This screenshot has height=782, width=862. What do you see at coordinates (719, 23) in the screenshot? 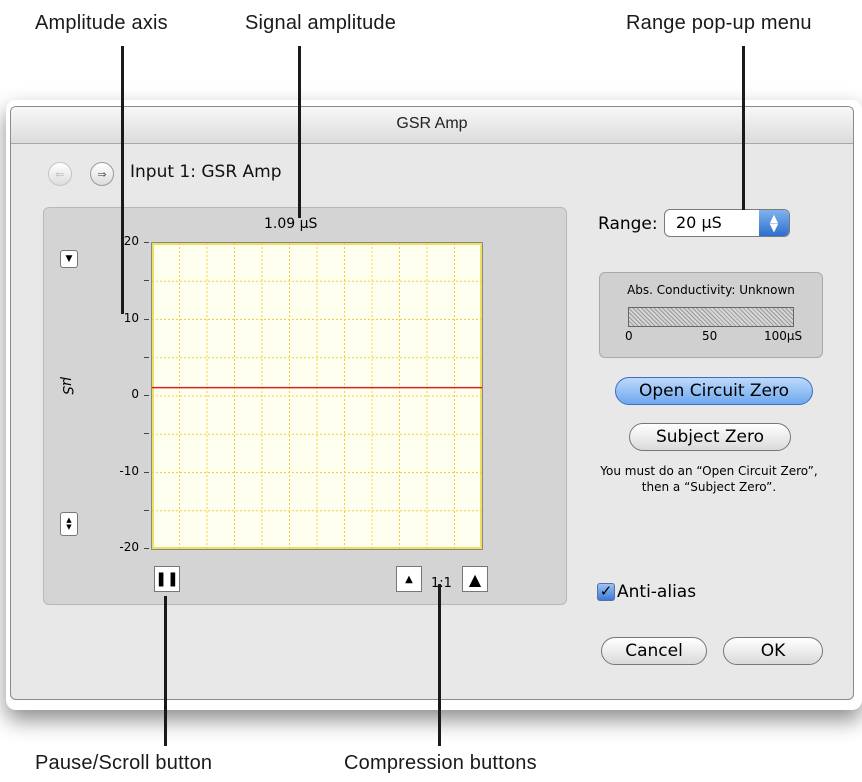
I see `callout-range-popup-menu: Range pop-up menu` at bounding box center [719, 23].